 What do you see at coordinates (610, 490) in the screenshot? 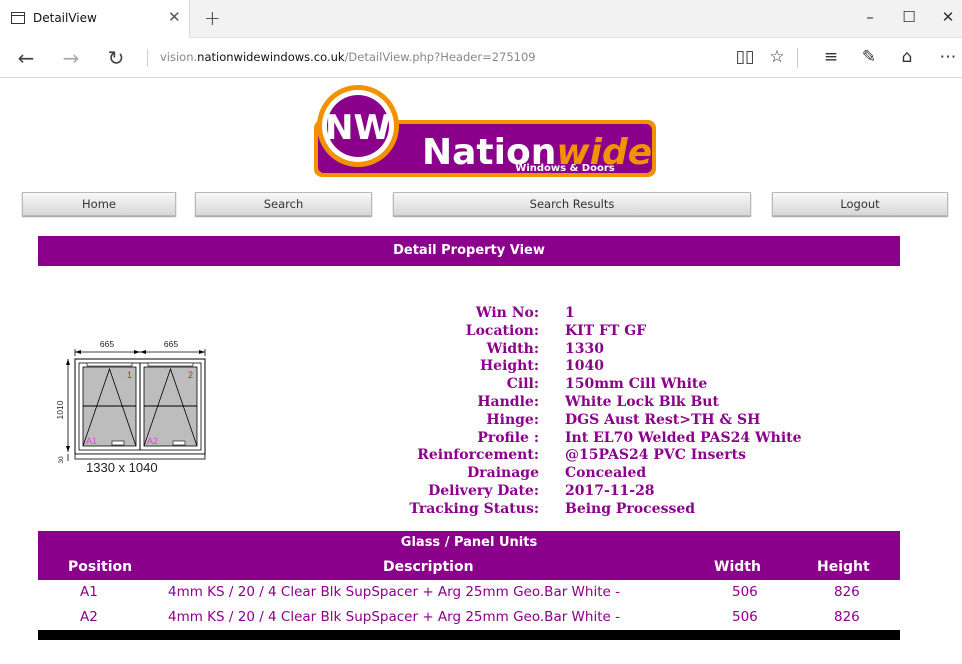
I see `detail-value: 2017-11-28` at bounding box center [610, 490].